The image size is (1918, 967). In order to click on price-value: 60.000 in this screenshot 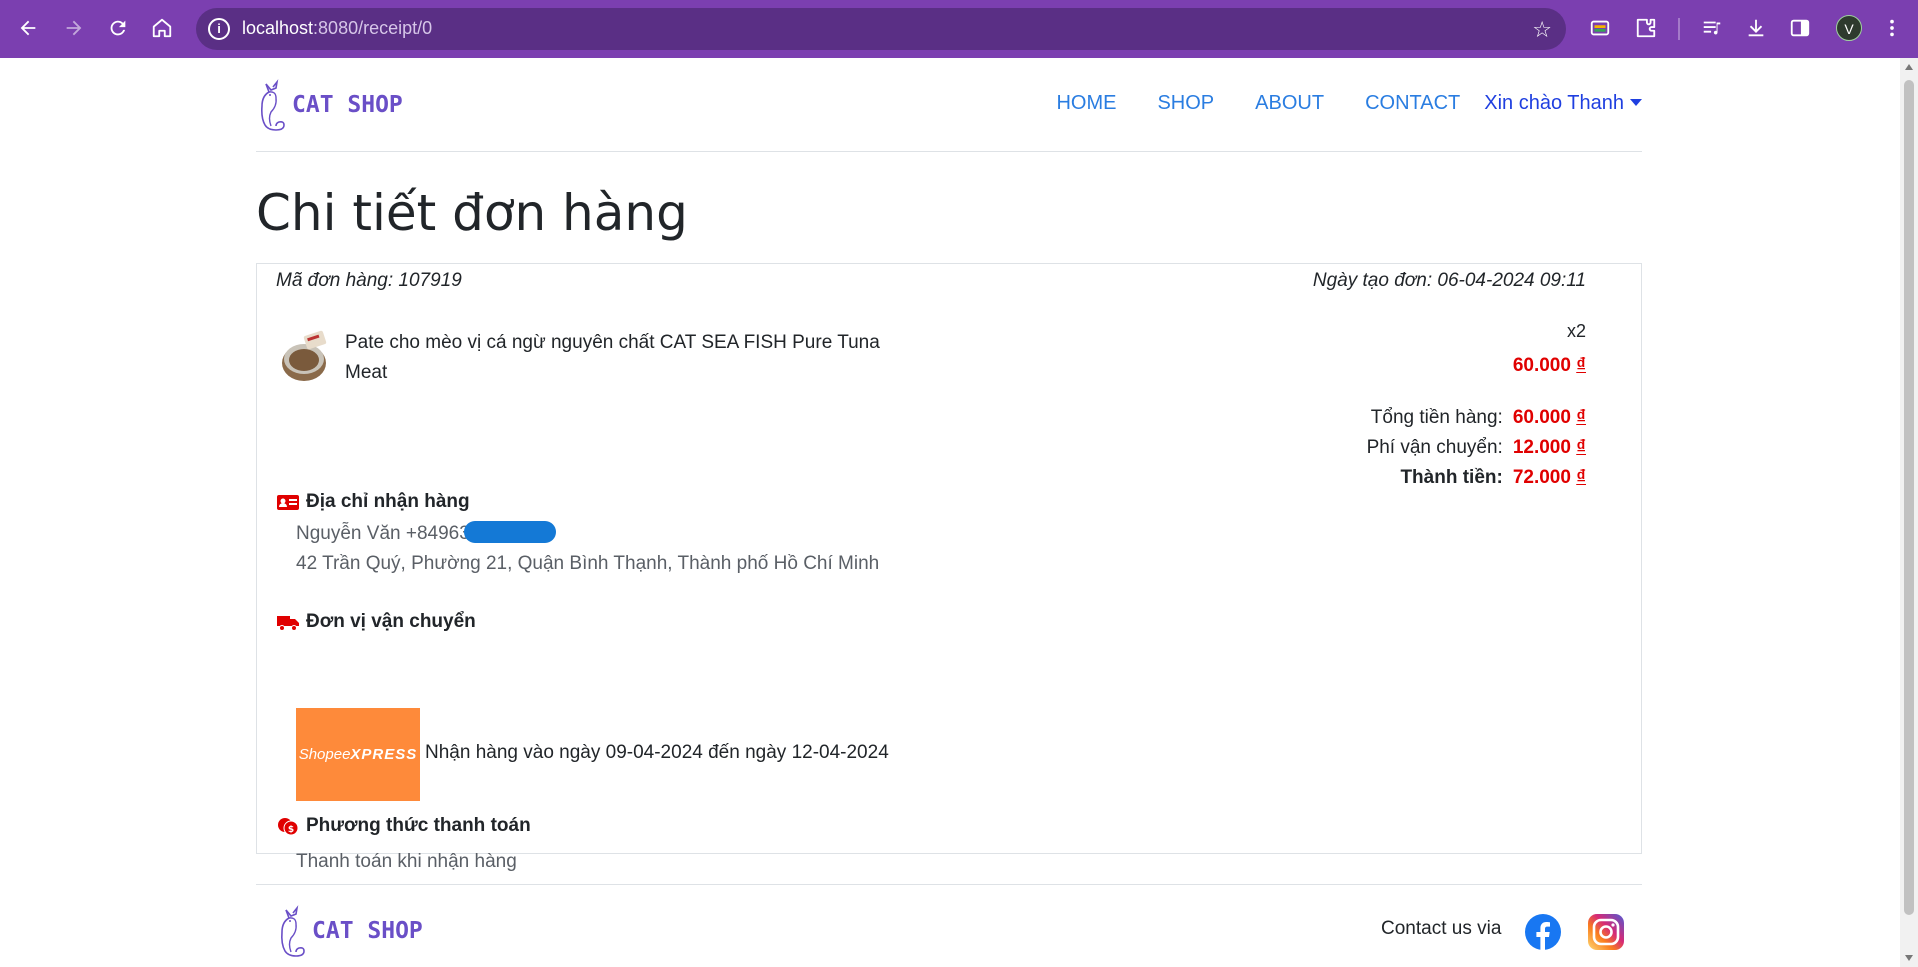, I will do `click(1541, 365)`.